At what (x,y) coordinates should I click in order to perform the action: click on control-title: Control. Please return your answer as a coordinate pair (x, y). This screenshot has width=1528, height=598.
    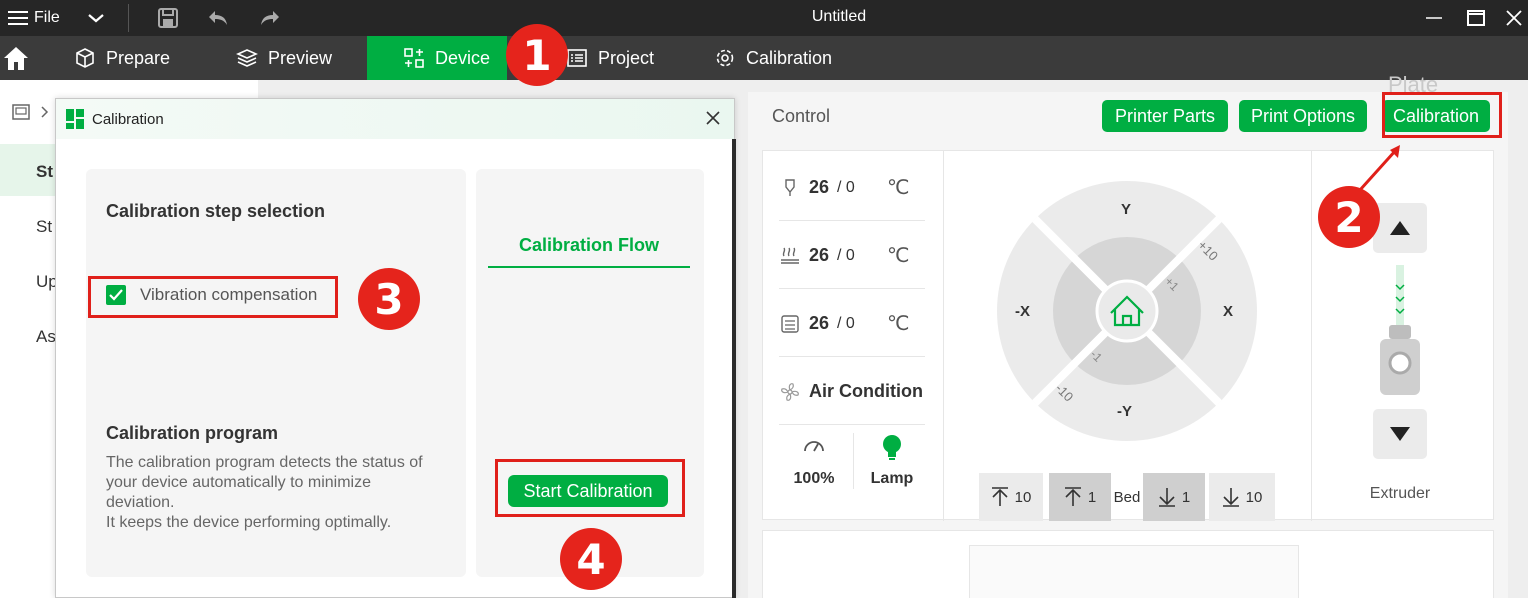
    Looking at the image, I should click on (801, 116).